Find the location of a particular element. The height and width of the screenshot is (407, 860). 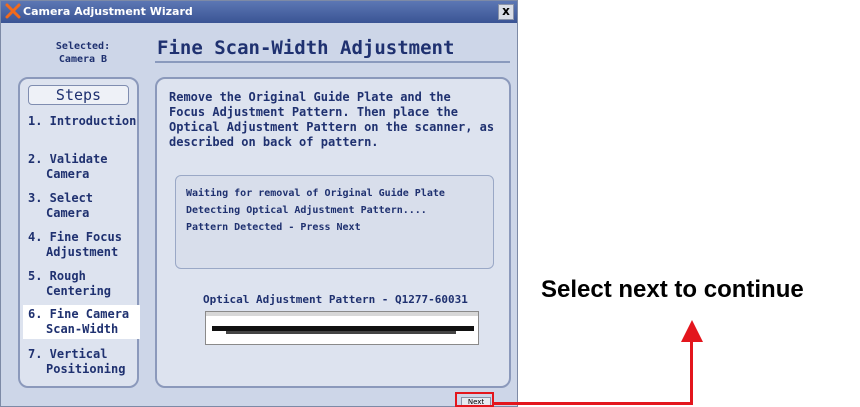

pattern-preview-bar is located at coordinates (342, 314).